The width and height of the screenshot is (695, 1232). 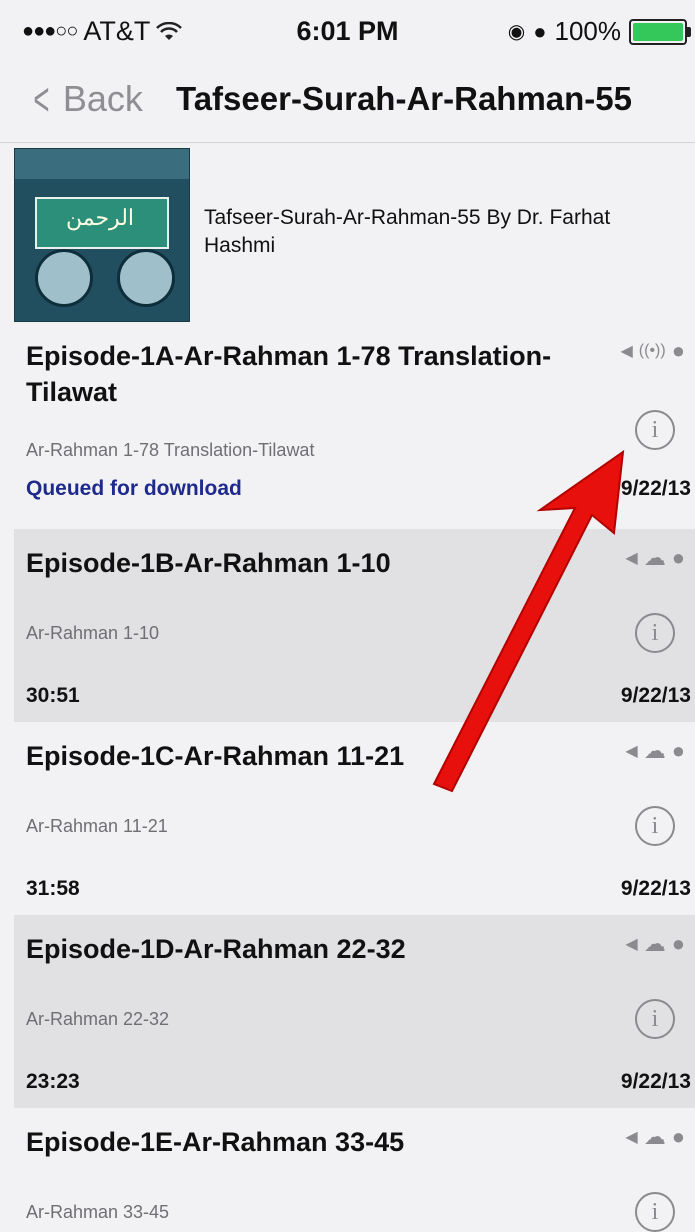 I want to click on episode-subtitle: Ar-Rahman 1-78 Translation-Tilawat, so click(x=170, y=450).